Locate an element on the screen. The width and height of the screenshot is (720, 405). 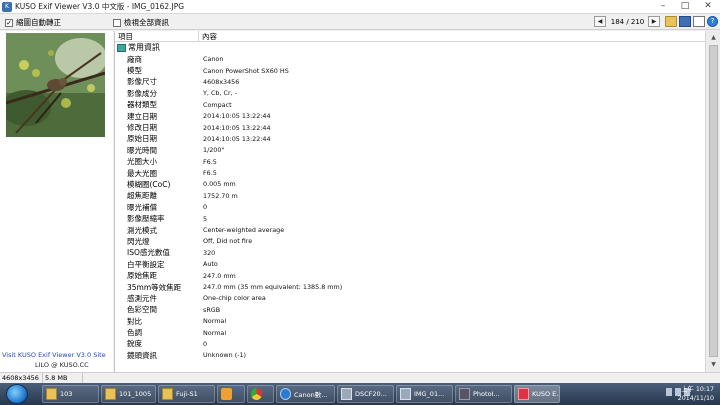
group-row: 常用資訊 is located at coordinates (410, 48).